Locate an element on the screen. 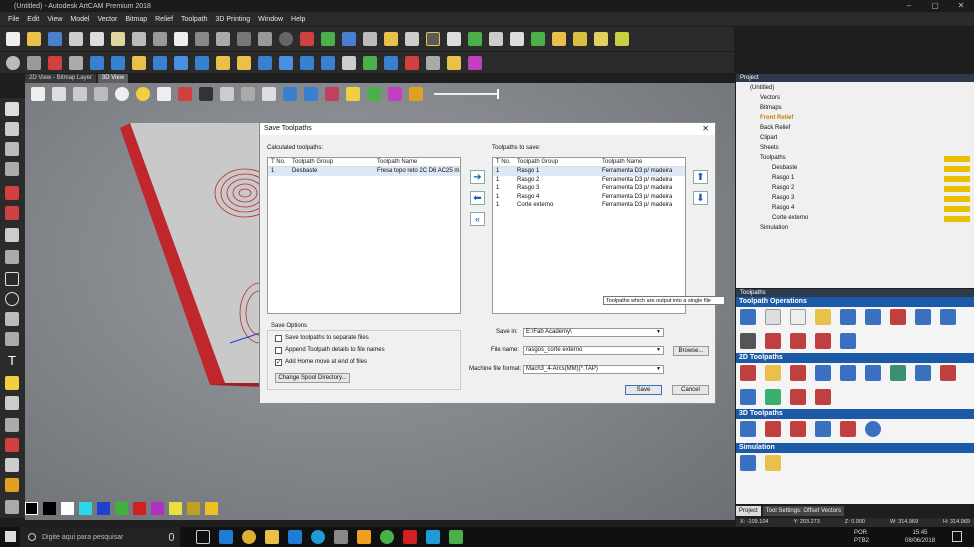  arc-icon is located at coordinates (12, 339).